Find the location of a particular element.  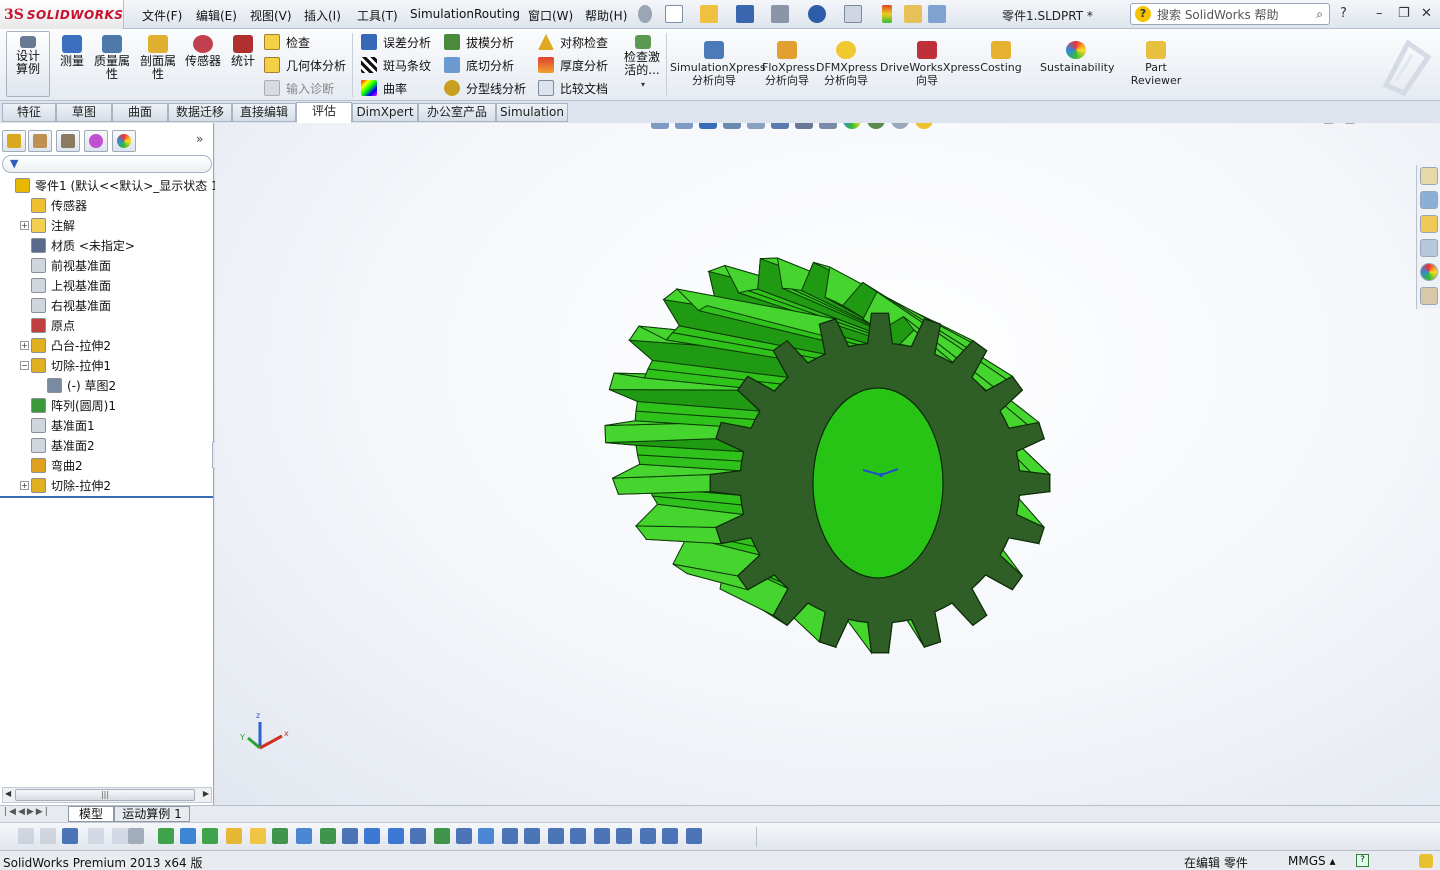

tree-item: − 切除-拉伸1 is located at coordinates (107, 365).